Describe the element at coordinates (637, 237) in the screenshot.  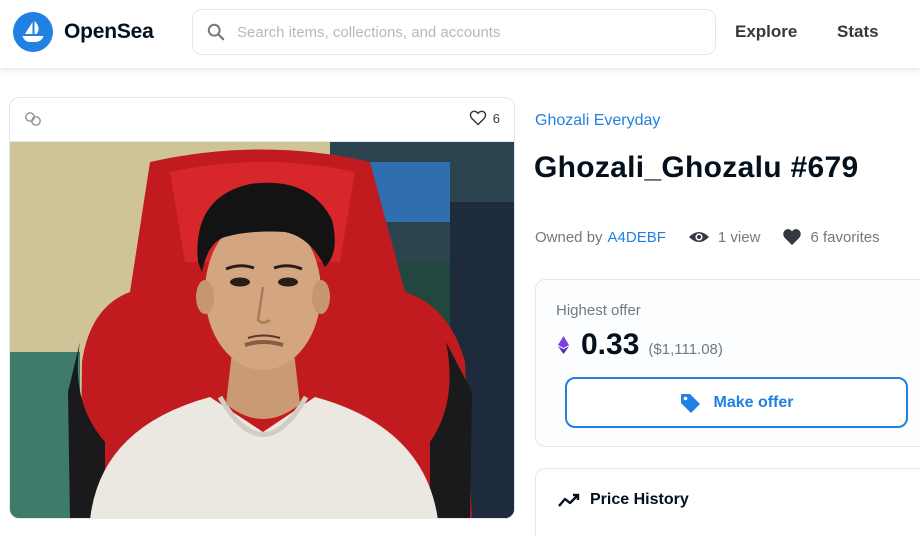
I see `owner-link: A4DEBF` at that location.